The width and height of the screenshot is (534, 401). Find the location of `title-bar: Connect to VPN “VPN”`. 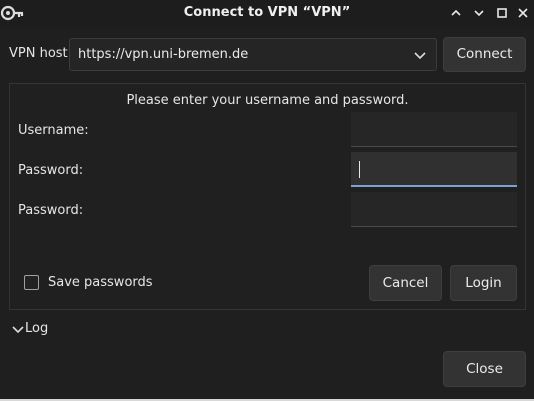

title-bar: Connect to VPN “VPN” is located at coordinates (267, 14).